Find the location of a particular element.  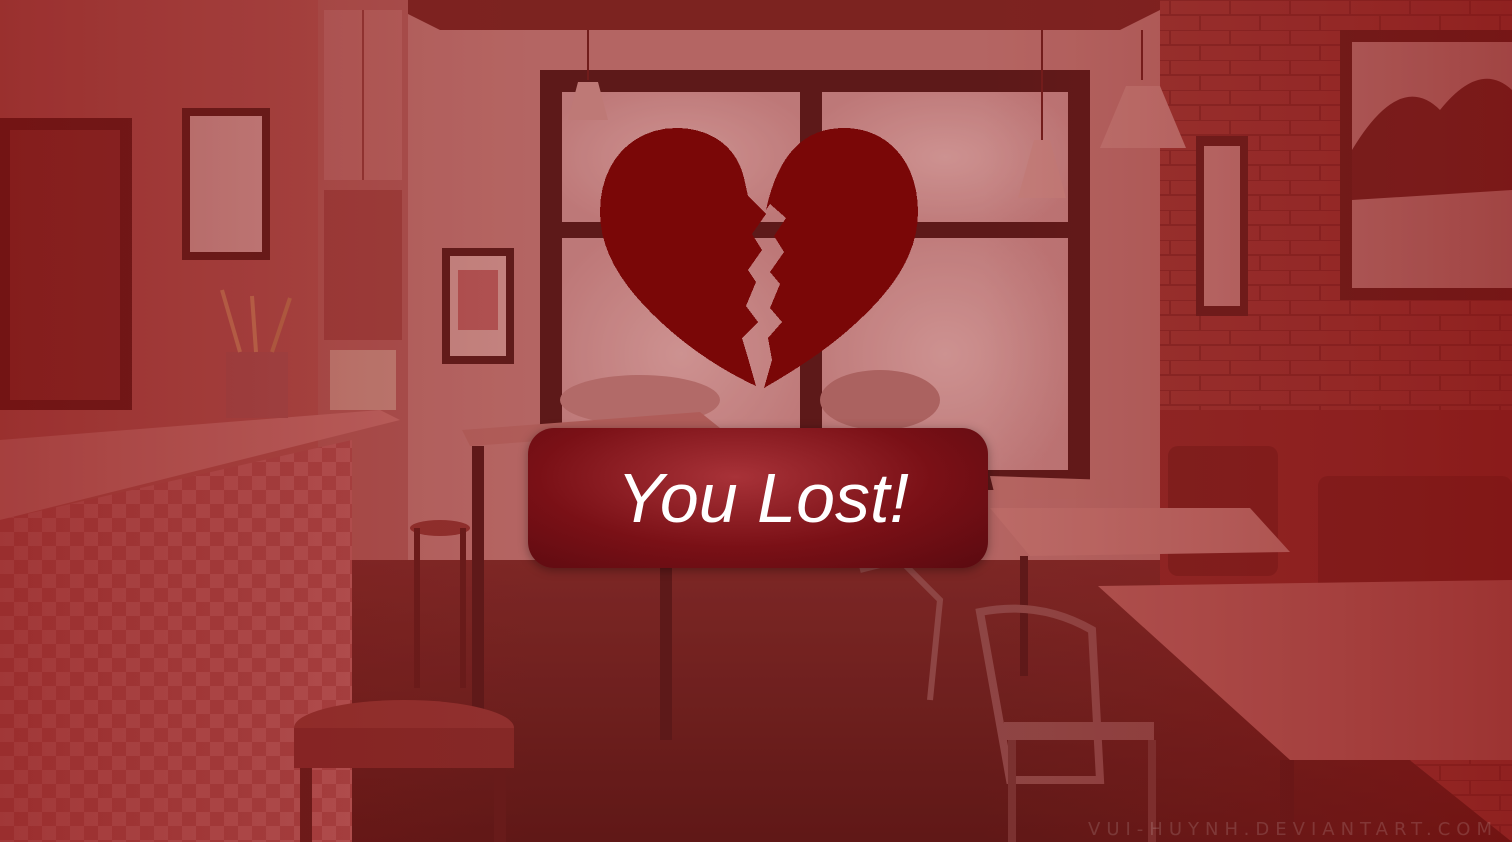

result-message: You Lost! is located at coordinates (763, 498).